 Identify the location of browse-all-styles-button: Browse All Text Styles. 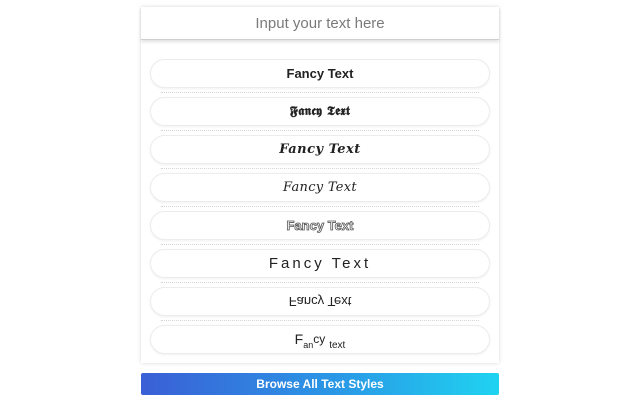
(320, 384).